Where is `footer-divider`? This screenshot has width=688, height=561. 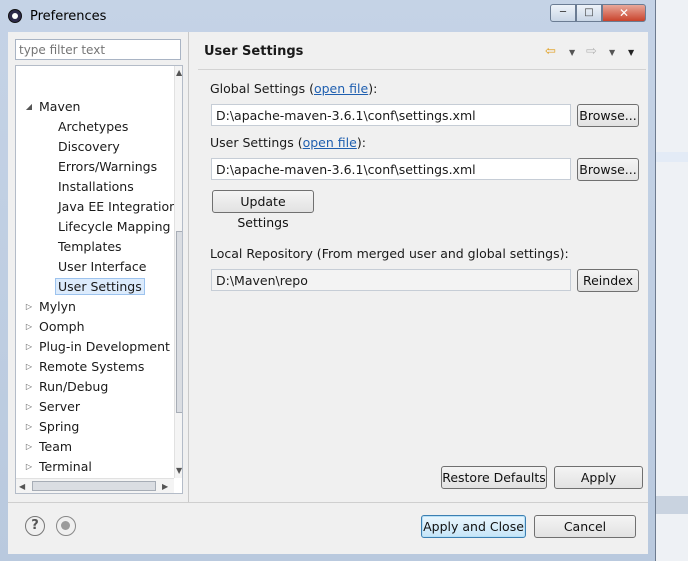 footer-divider is located at coordinates (328, 502).